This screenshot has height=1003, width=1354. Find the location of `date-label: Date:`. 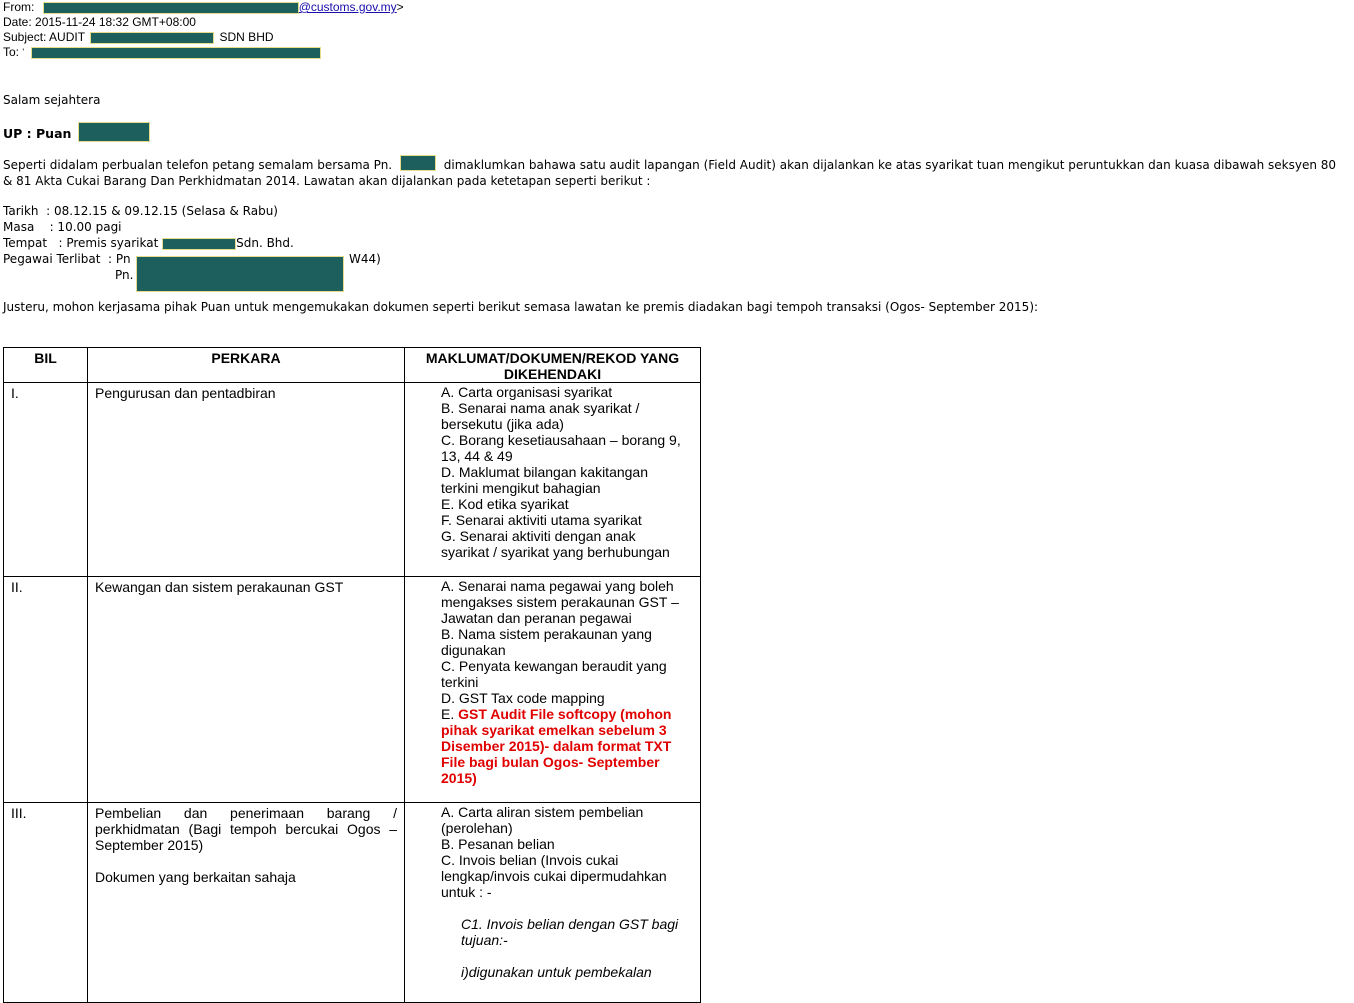

date-label: Date: is located at coordinates (17, 22).